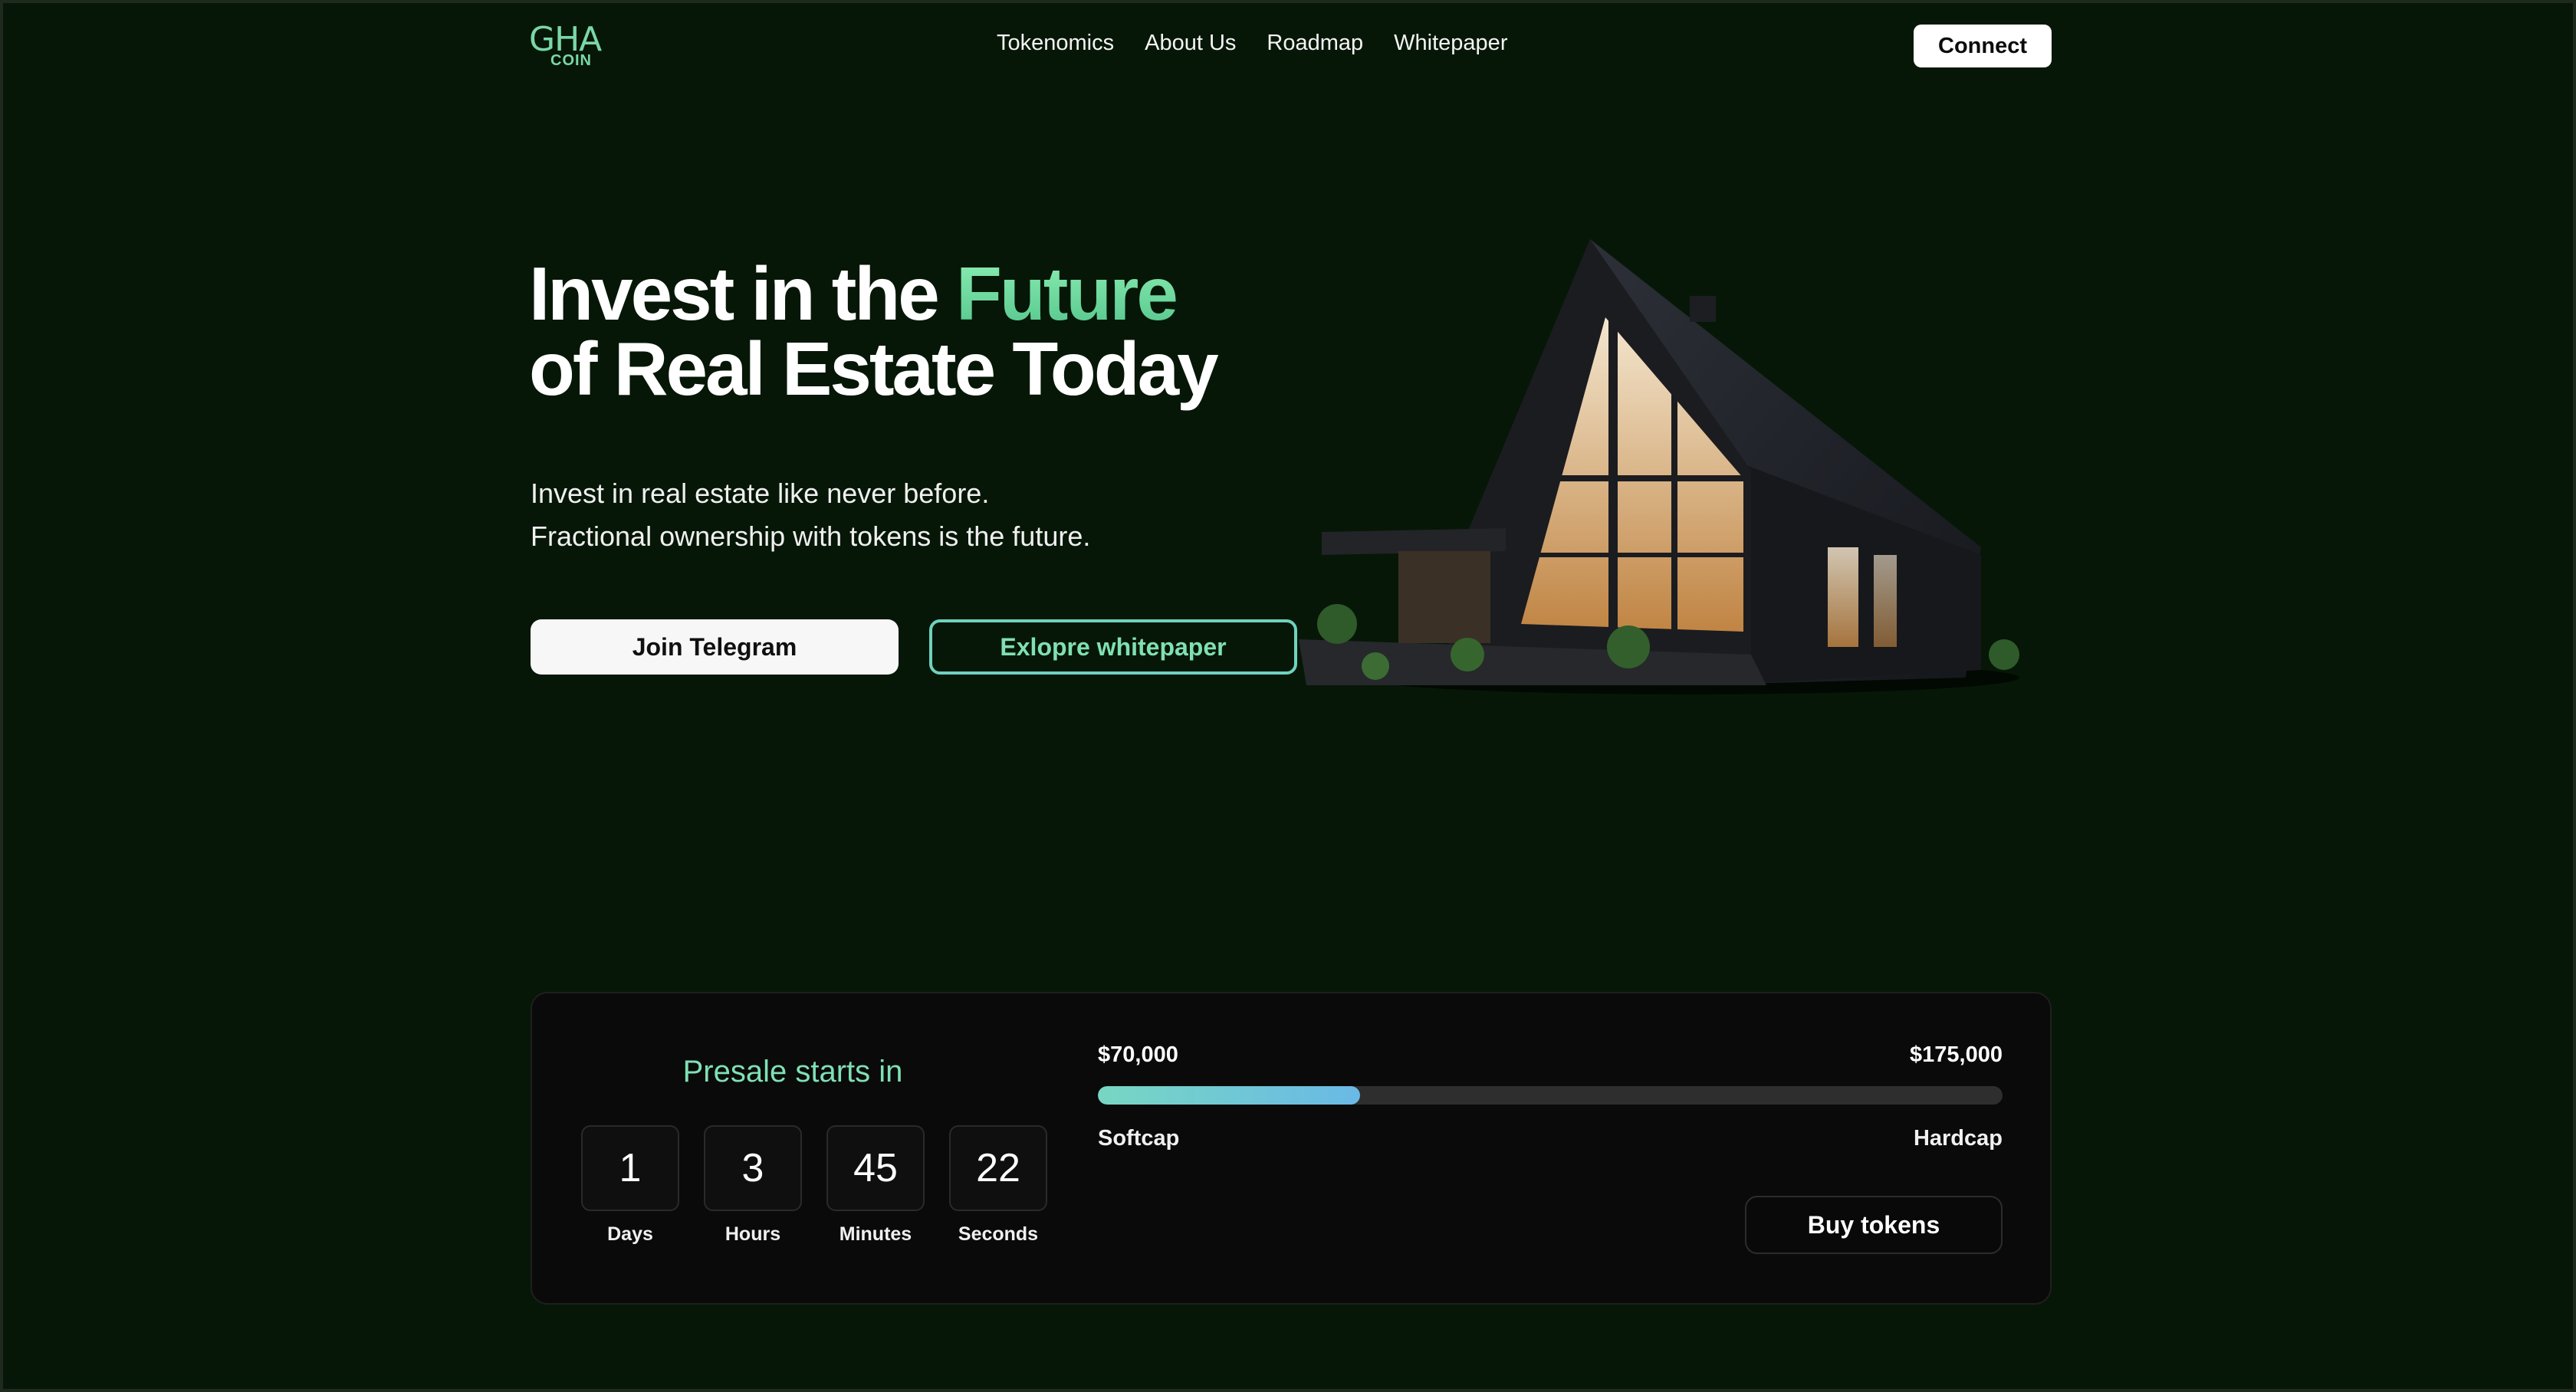 Image resolution: width=2576 pixels, height=1392 pixels. I want to click on countdown-days-value: 1, so click(630, 1168).